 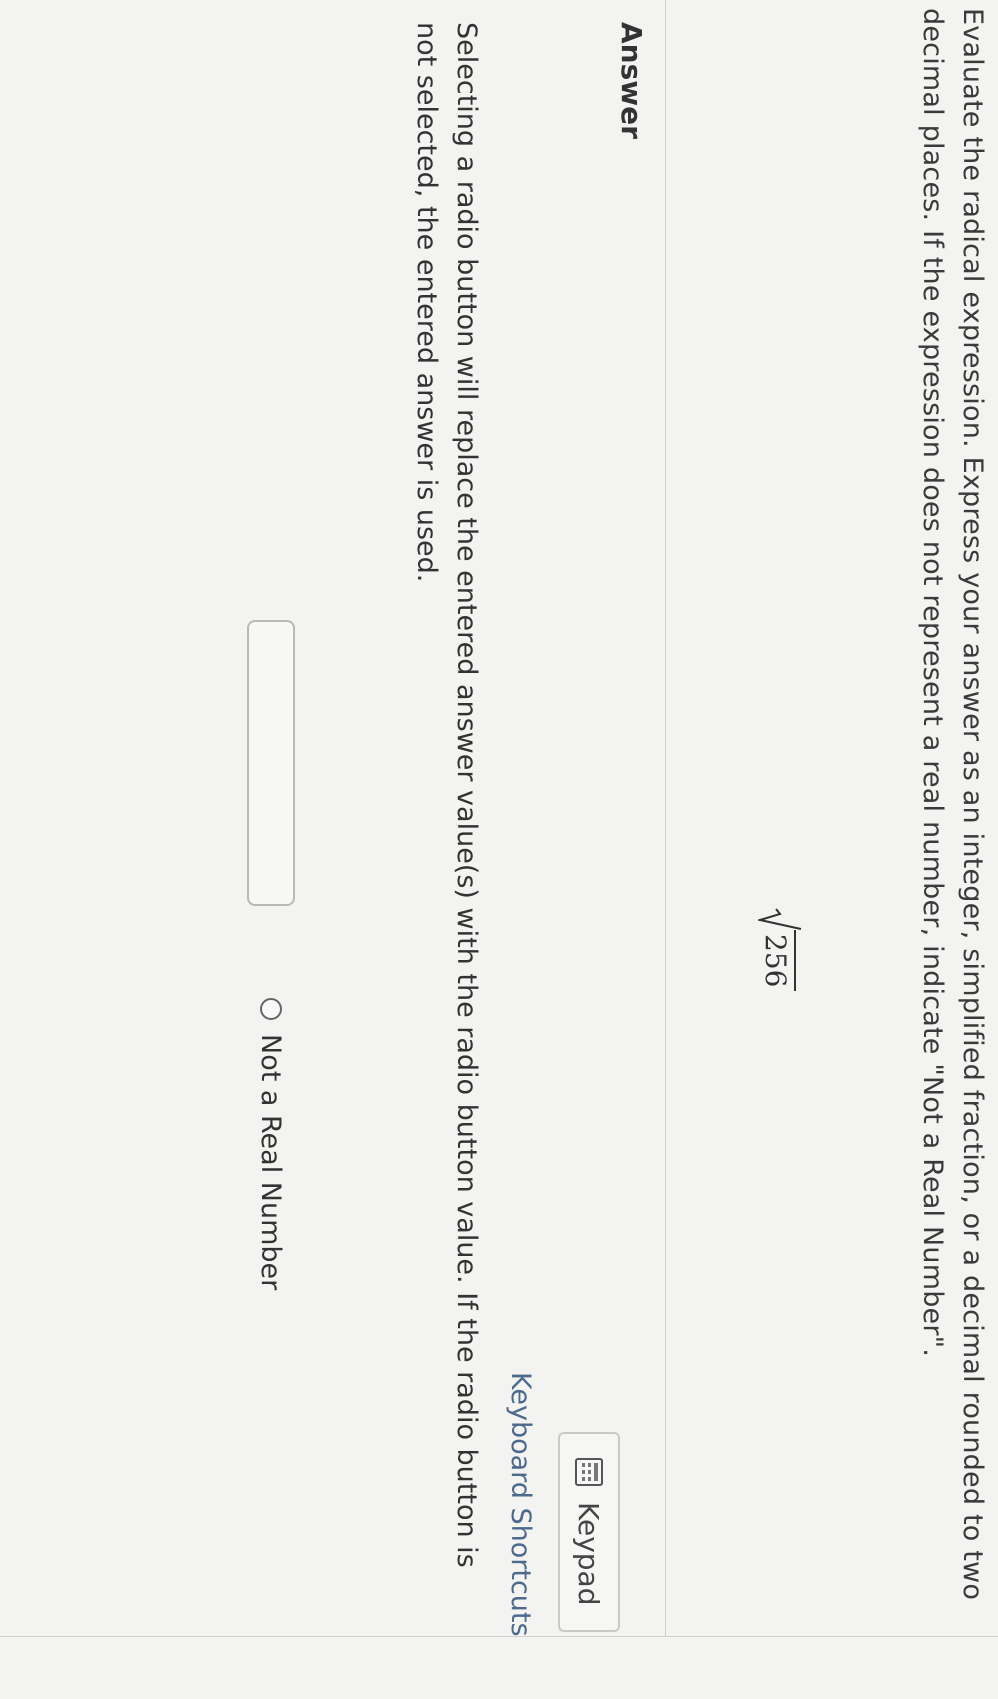 I want to click on not-real-number-radio, so click(x=271, y=1009).